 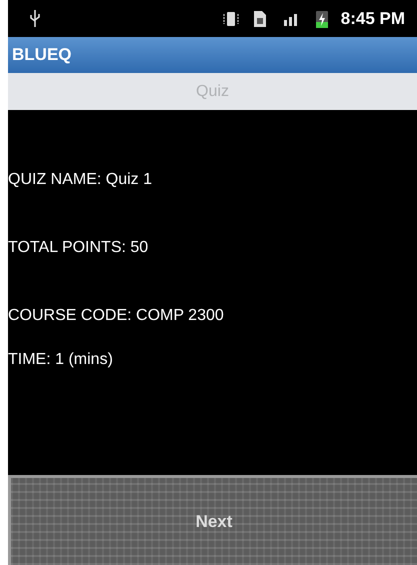 I want to click on sim-card-icon, so click(x=259, y=19).